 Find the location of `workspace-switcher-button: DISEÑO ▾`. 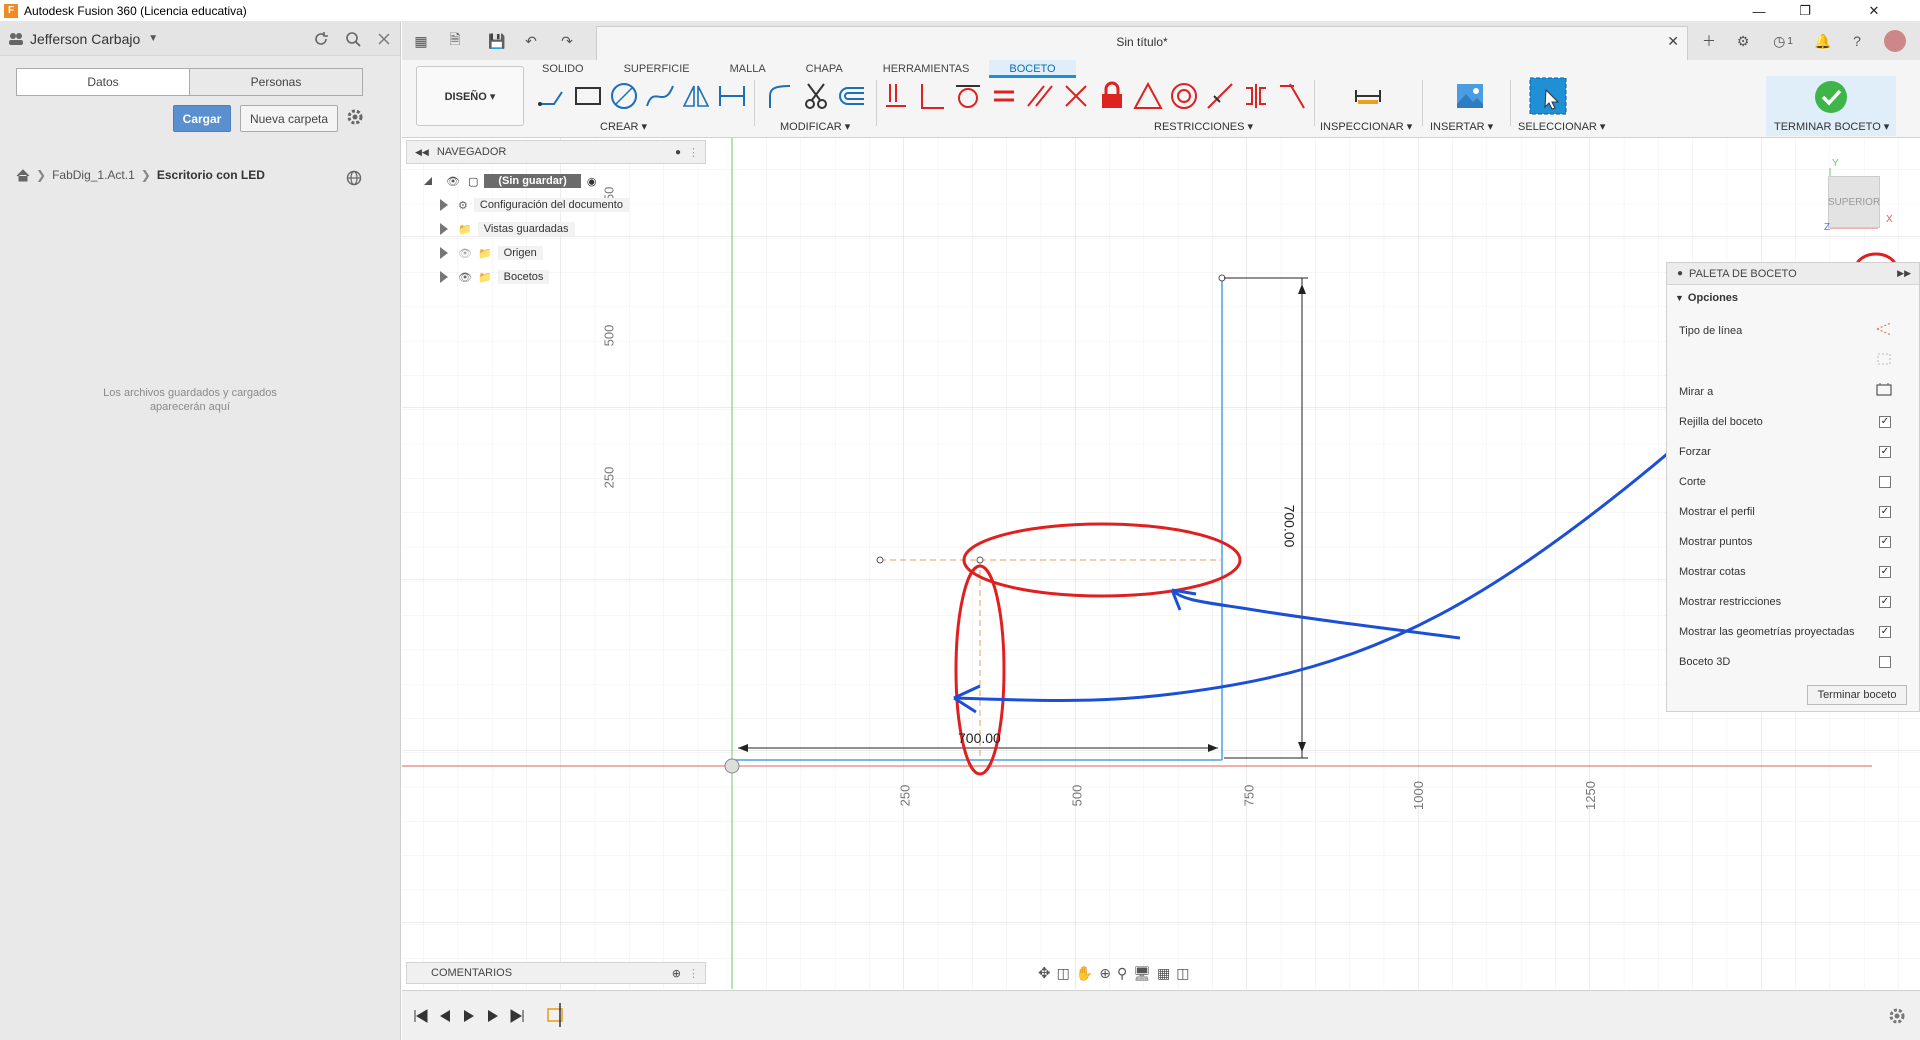

workspace-switcher-button: DISEÑO ▾ is located at coordinates (470, 96).